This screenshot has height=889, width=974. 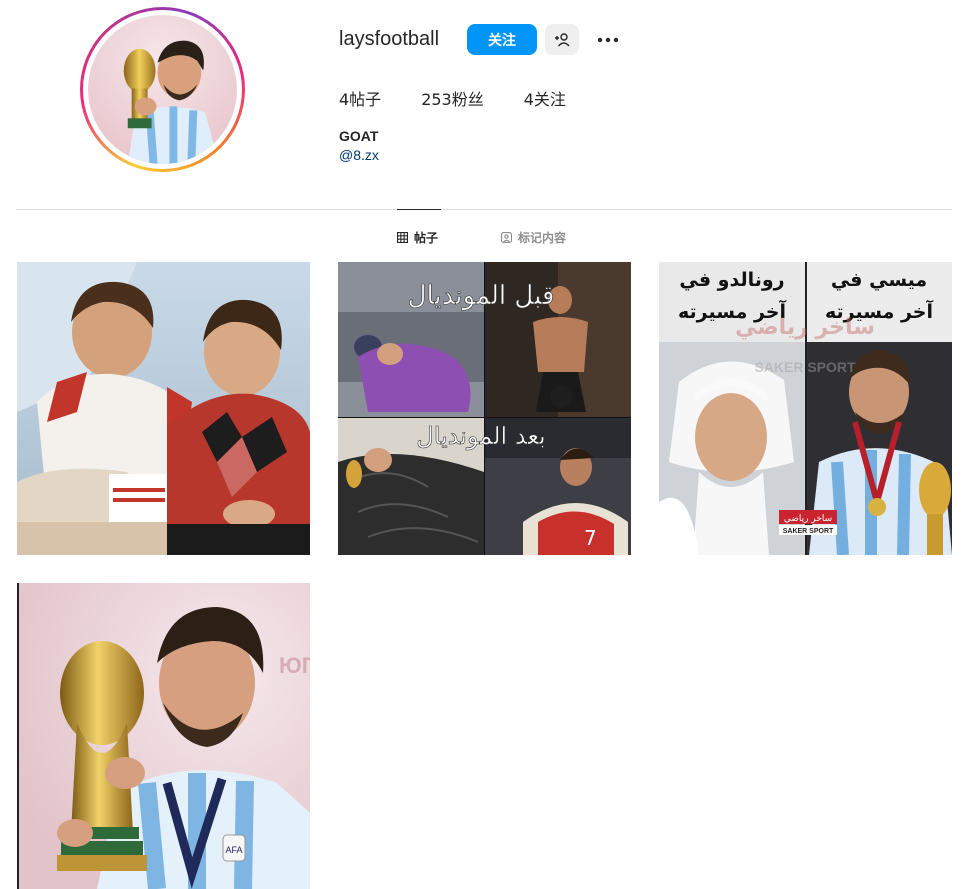 What do you see at coordinates (360, 99) in the screenshot?
I see `posts-count: 4帖子` at bounding box center [360, 99].